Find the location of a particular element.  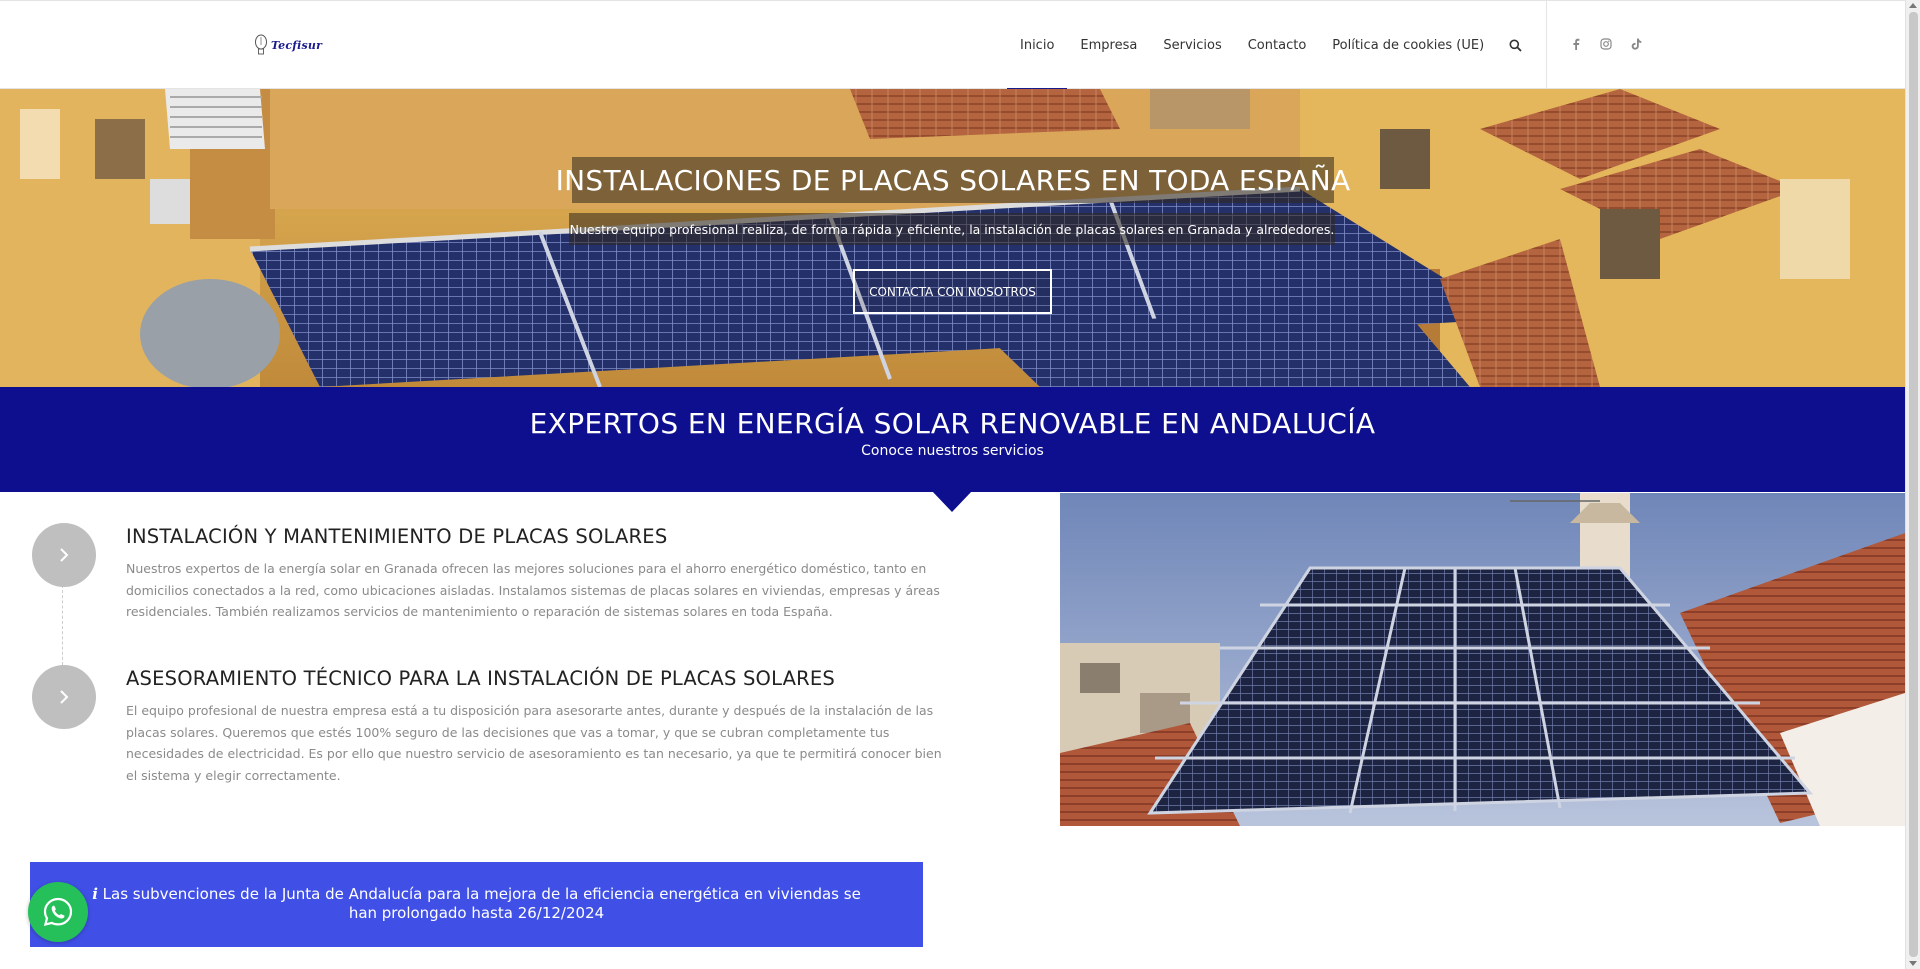

nav-item-label: Empresa is located at coordinates (1109, 45).